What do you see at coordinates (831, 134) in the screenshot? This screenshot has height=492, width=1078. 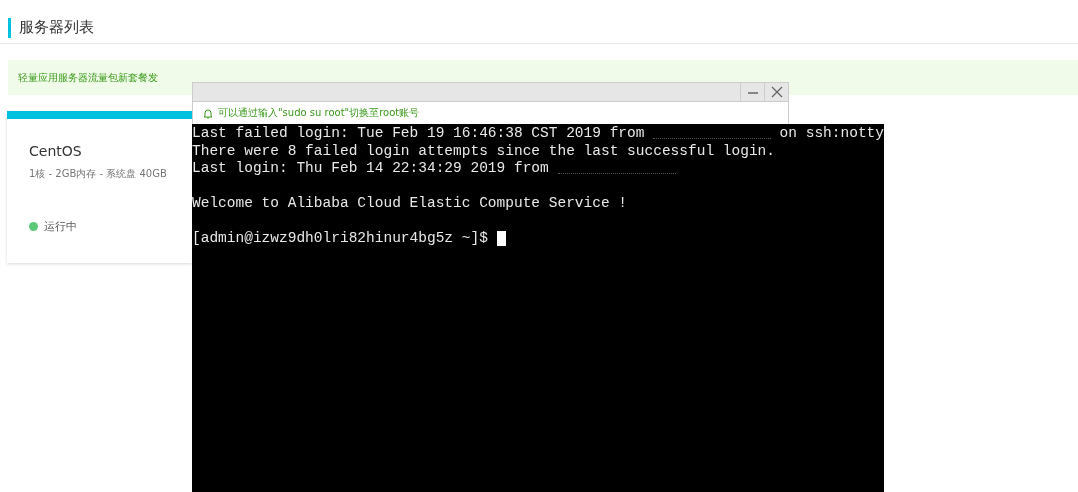 I see `terminal-line: on ssh:notty` at bounding box center [831, 134].